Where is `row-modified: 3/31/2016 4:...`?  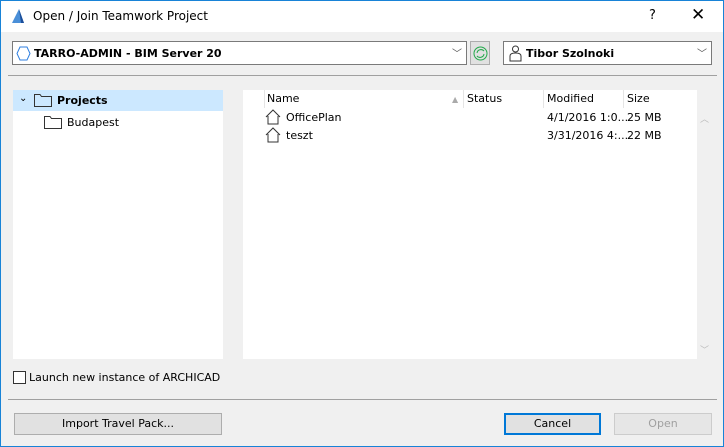
row-modified: 3/31/2016 4:... is located at coordinates (588, 135).